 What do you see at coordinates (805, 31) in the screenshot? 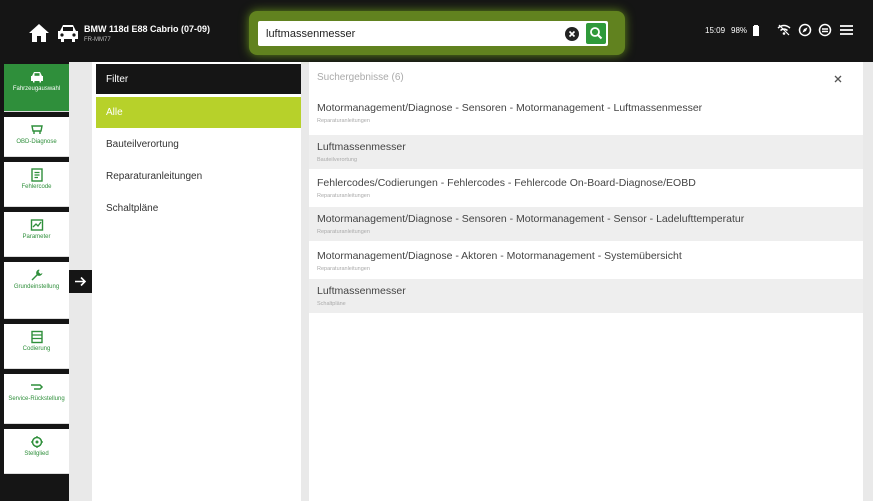
I see `compass-icon` at bounding box center [805, 31].